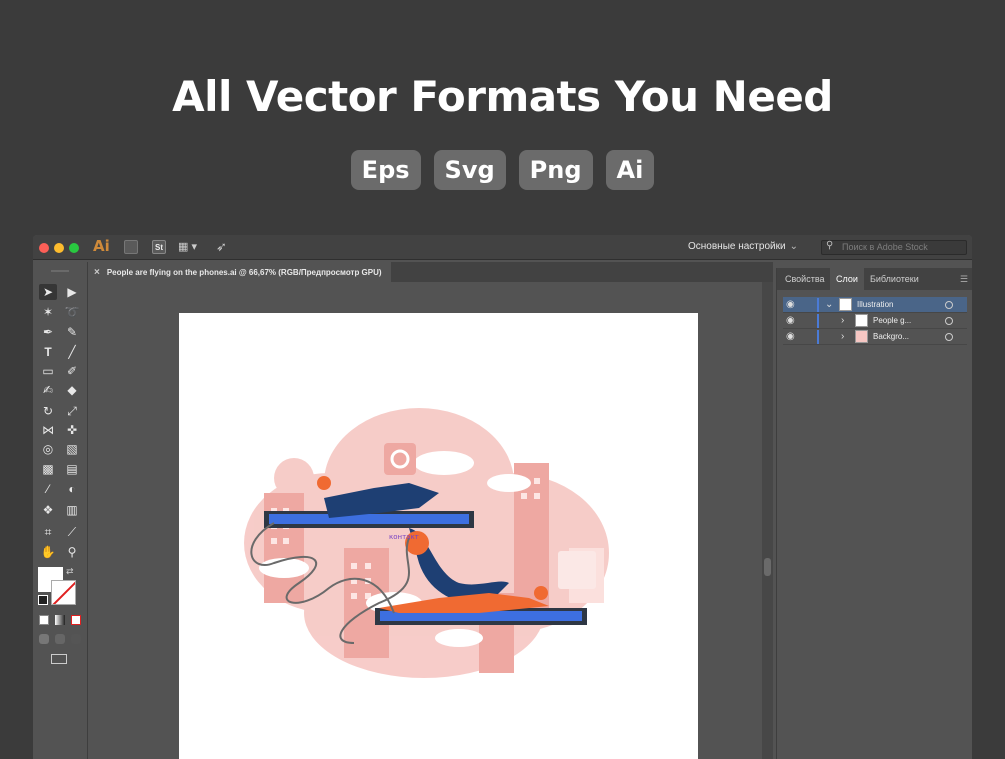 The width and height of the screenshot is (1005, 759). I want to click on scale-tool-icon: ⤢, so click(72, 411).